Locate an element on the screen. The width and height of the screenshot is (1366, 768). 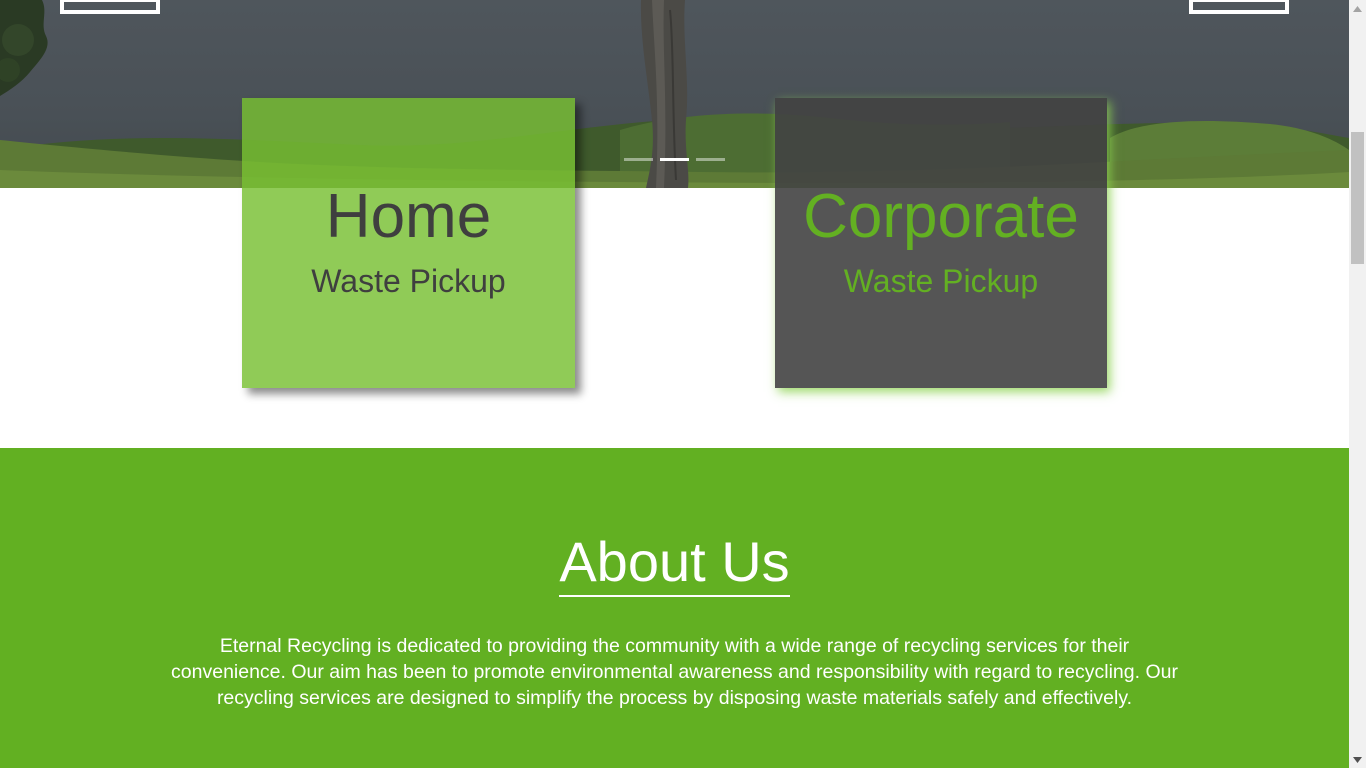
about-title: About Us is located at coordinates (674, 564).